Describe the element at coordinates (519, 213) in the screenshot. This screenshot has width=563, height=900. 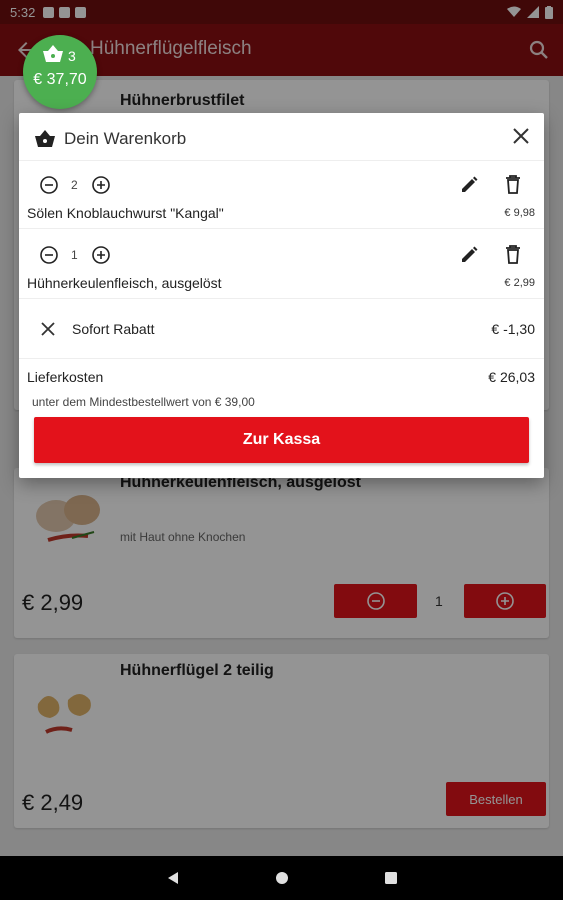
I see `item-price: € 9,98` at that location.